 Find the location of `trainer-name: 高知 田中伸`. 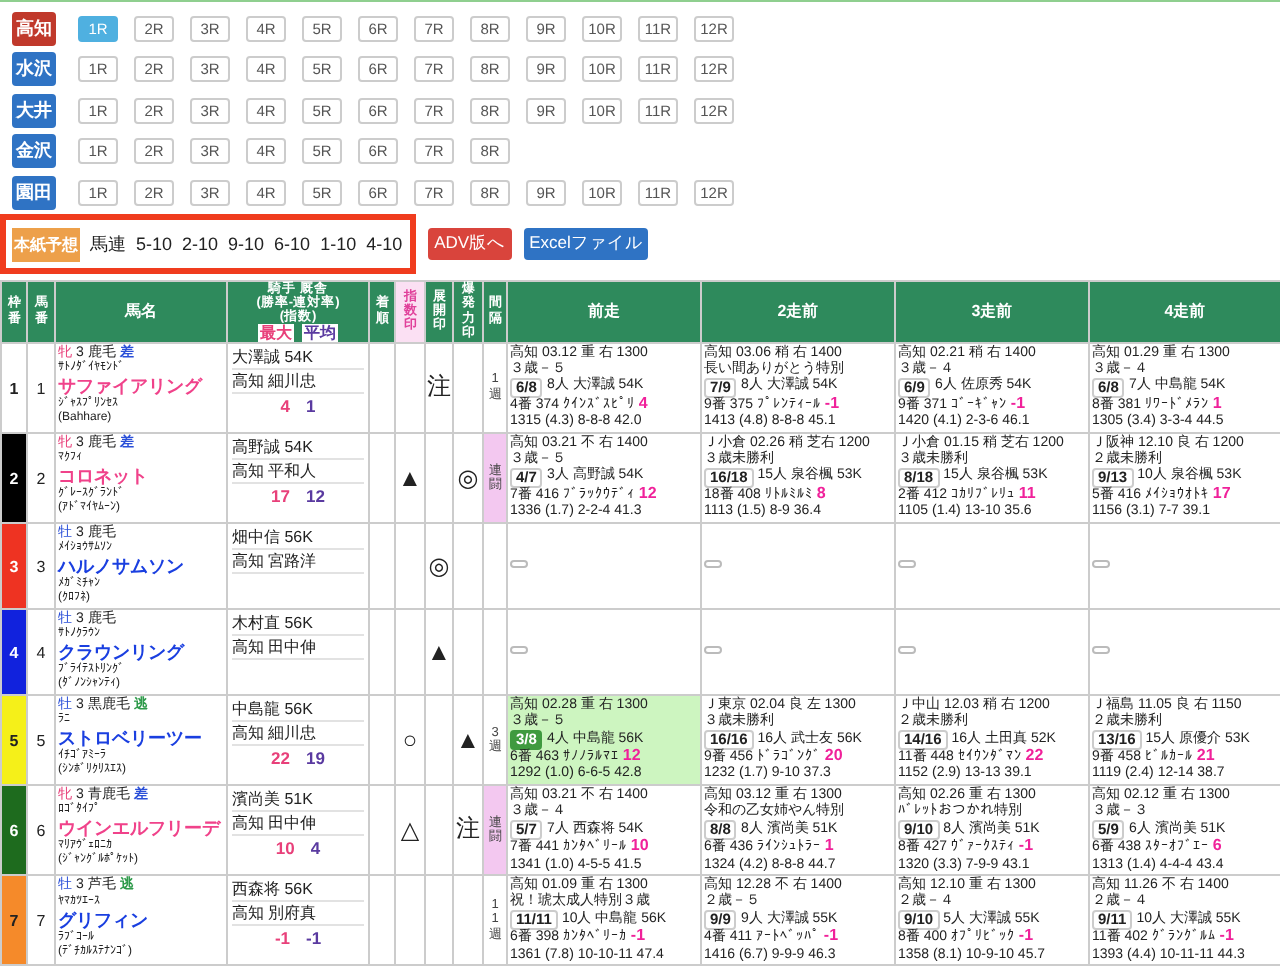

trainer-name: 高知 田中伸 is located at coordinates (298, 823).